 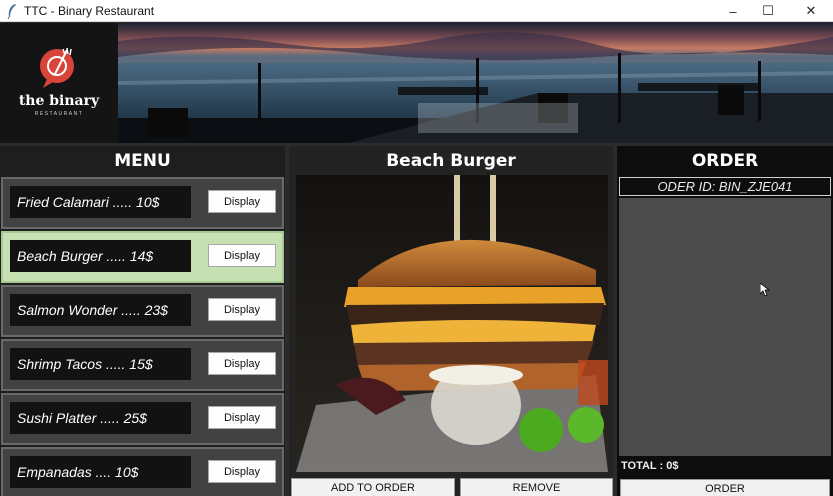 I want to click on maximize-icon: ☐, so click(x=768, y=10).